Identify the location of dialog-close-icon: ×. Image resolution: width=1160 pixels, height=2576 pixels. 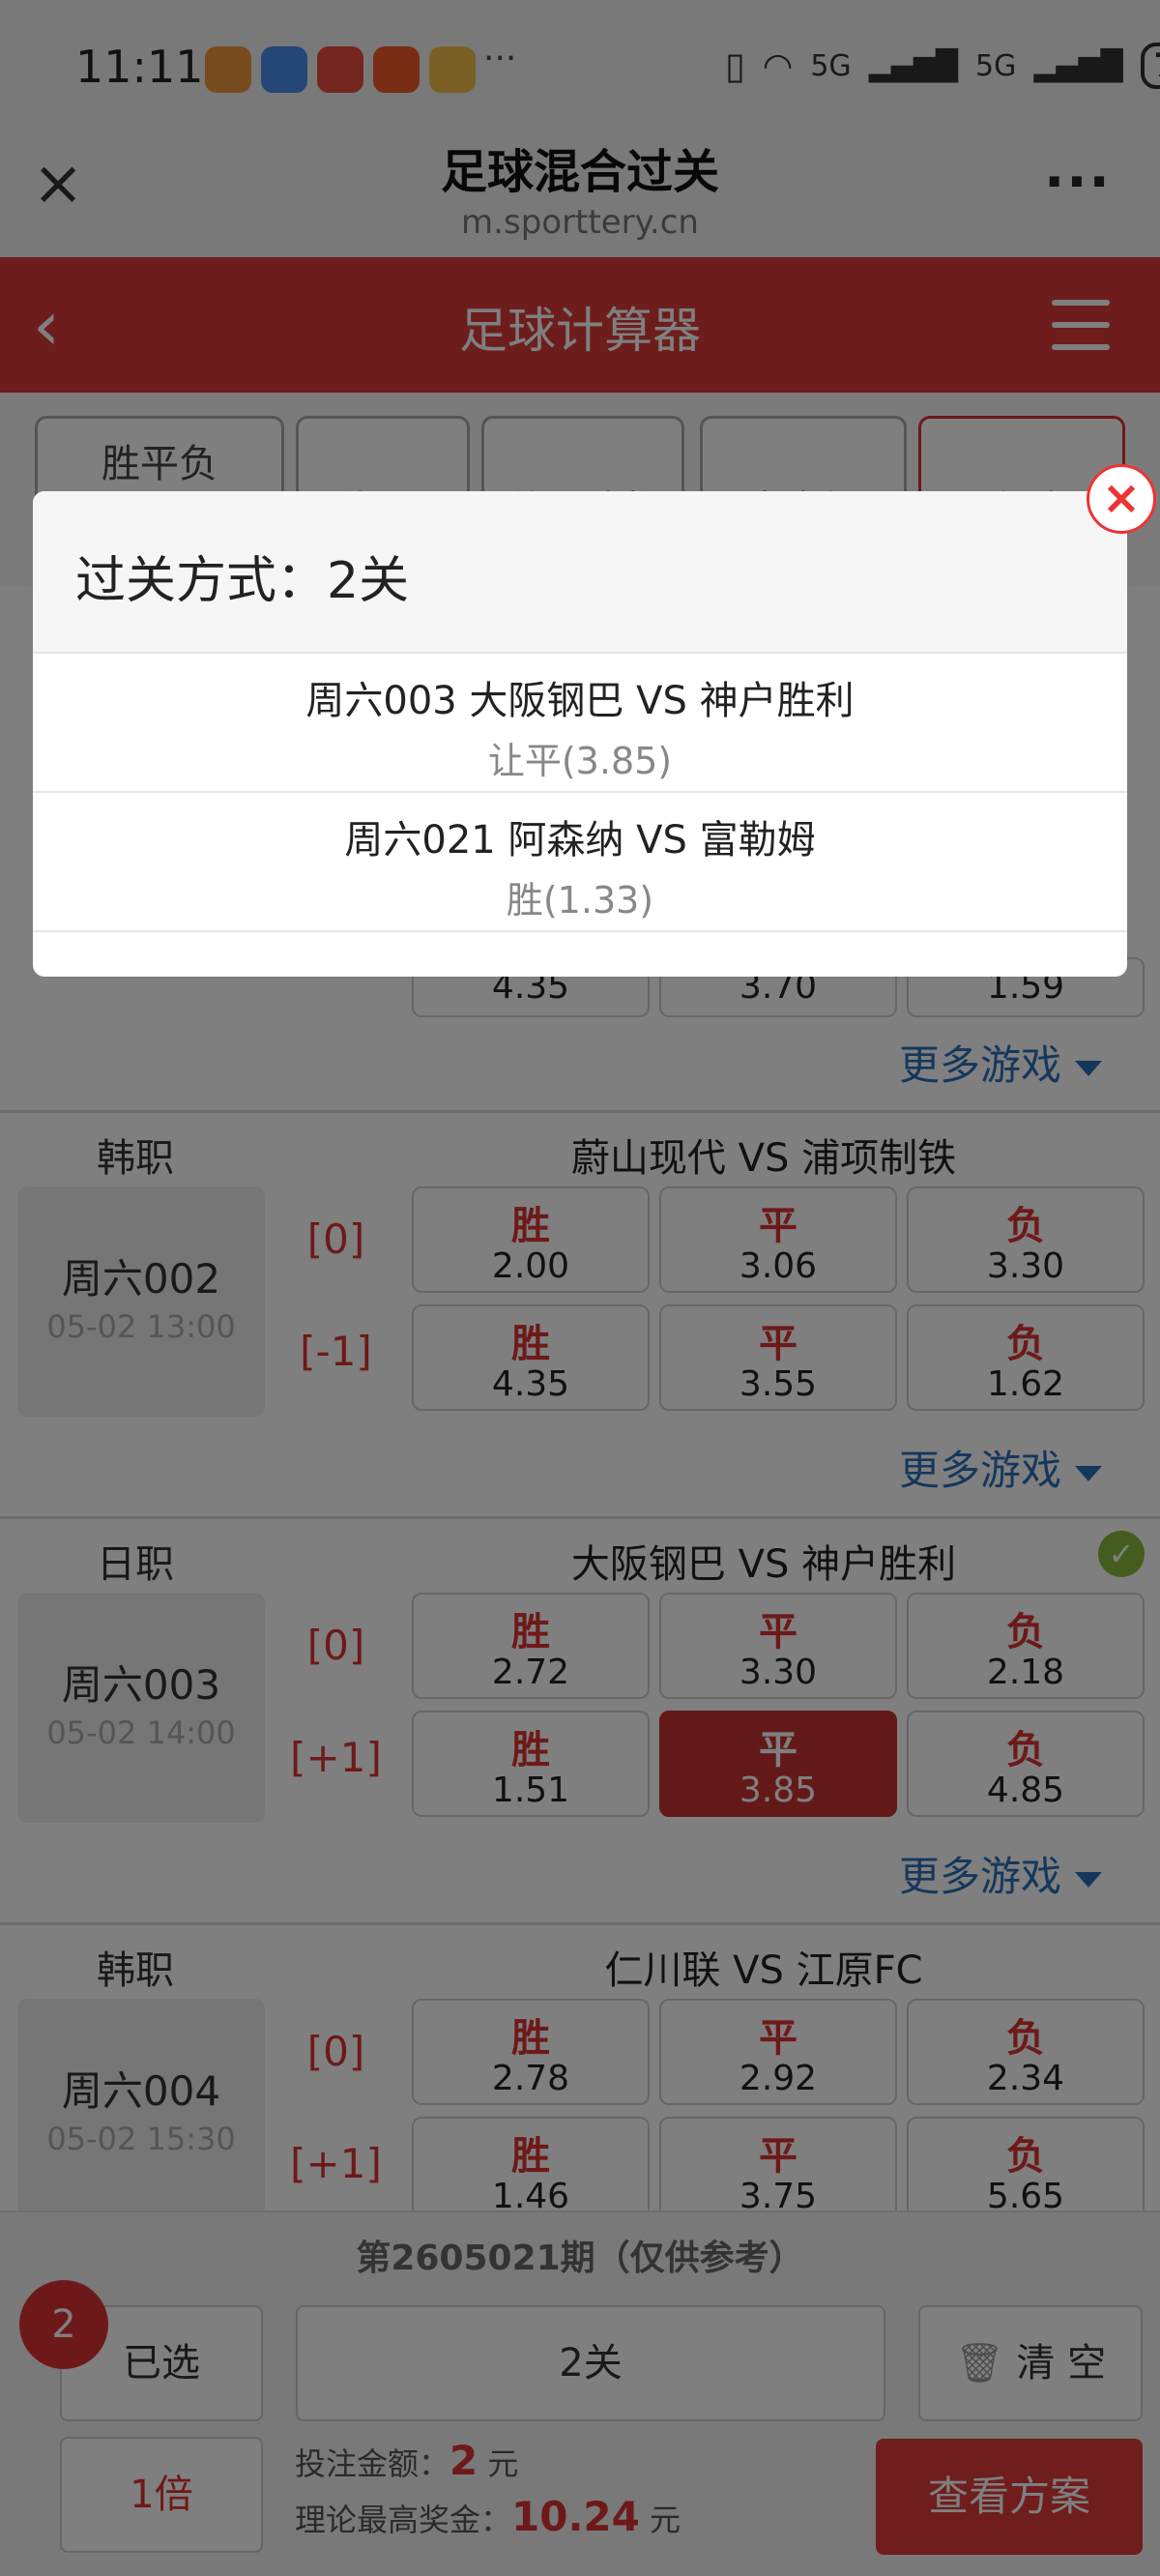
(1121, 499).